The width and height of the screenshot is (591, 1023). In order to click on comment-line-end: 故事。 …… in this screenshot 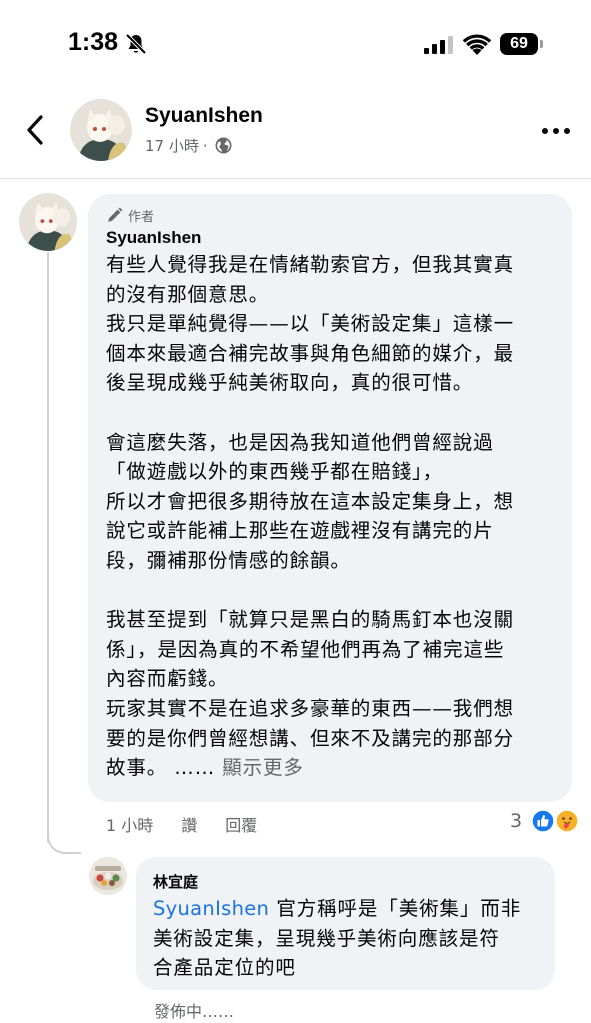, I will do `click(161, 768)`.